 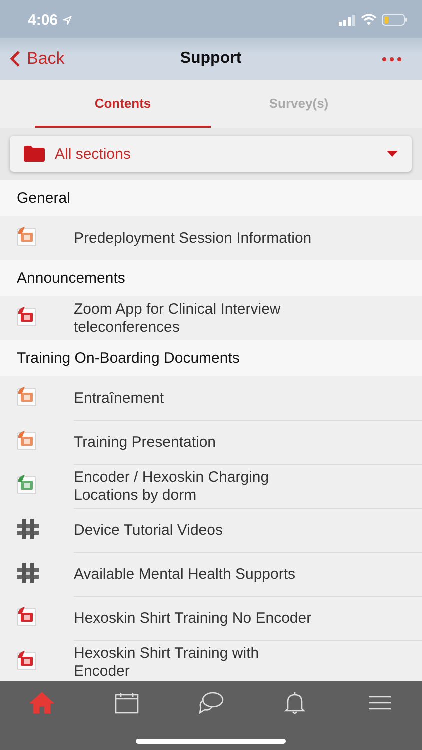 I want to click on list-item: Available Mental Health Supports, so click(x=211, y=574).